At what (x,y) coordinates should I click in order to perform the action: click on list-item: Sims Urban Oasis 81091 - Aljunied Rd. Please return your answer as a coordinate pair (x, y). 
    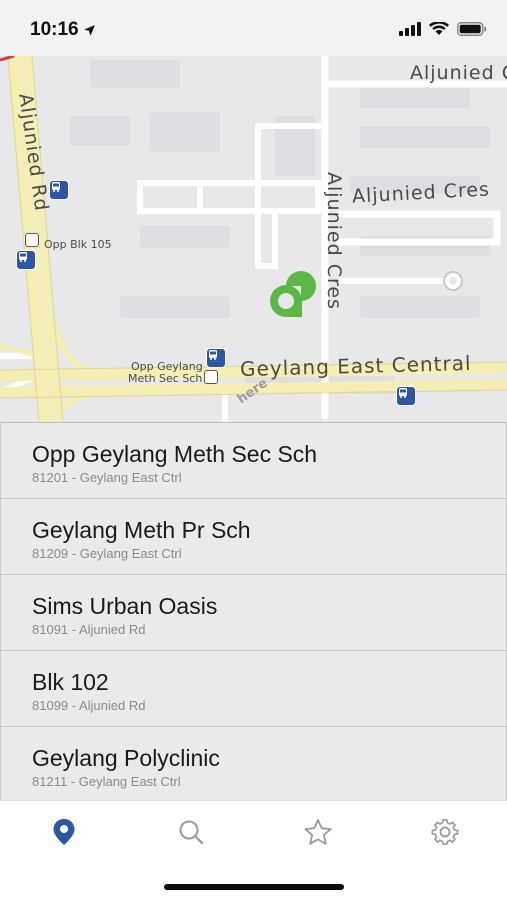
    Looking at the image, I should click on (253, 613).